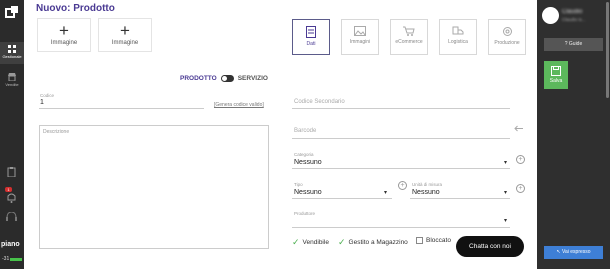 The height and width of the screenshot is (269, 610). I want to click on add-unita-button: +, so click(520, 188).